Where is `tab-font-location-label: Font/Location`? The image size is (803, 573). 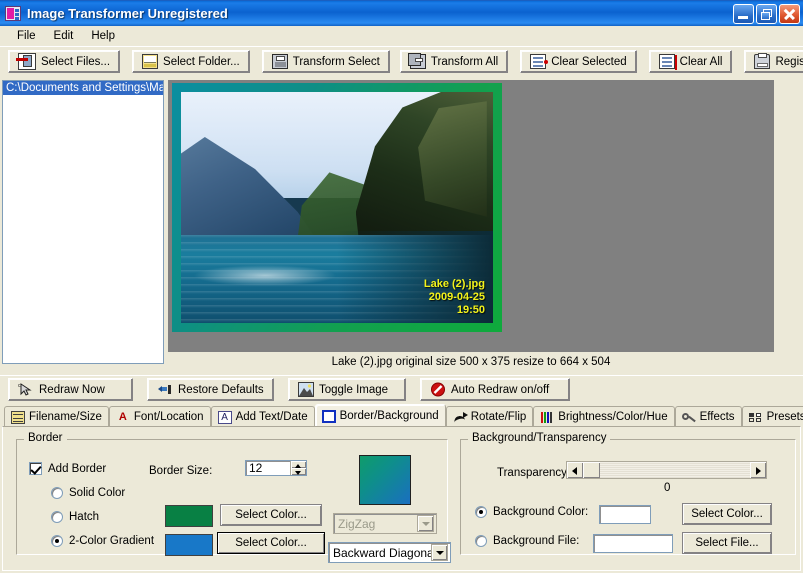 tab-font-location-label: Font/Location is located at coordinates (168, 417).